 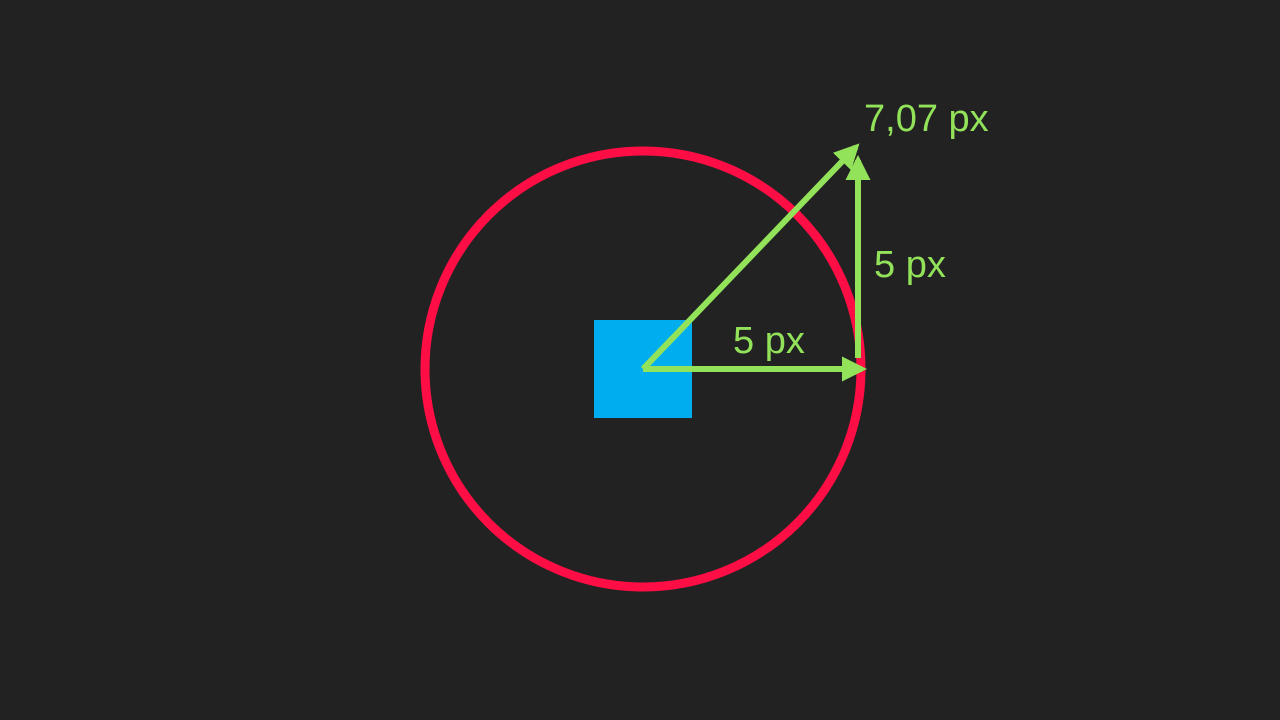 I want to click on vertical-distance-label: 5 px, so click(x=910, y=265).